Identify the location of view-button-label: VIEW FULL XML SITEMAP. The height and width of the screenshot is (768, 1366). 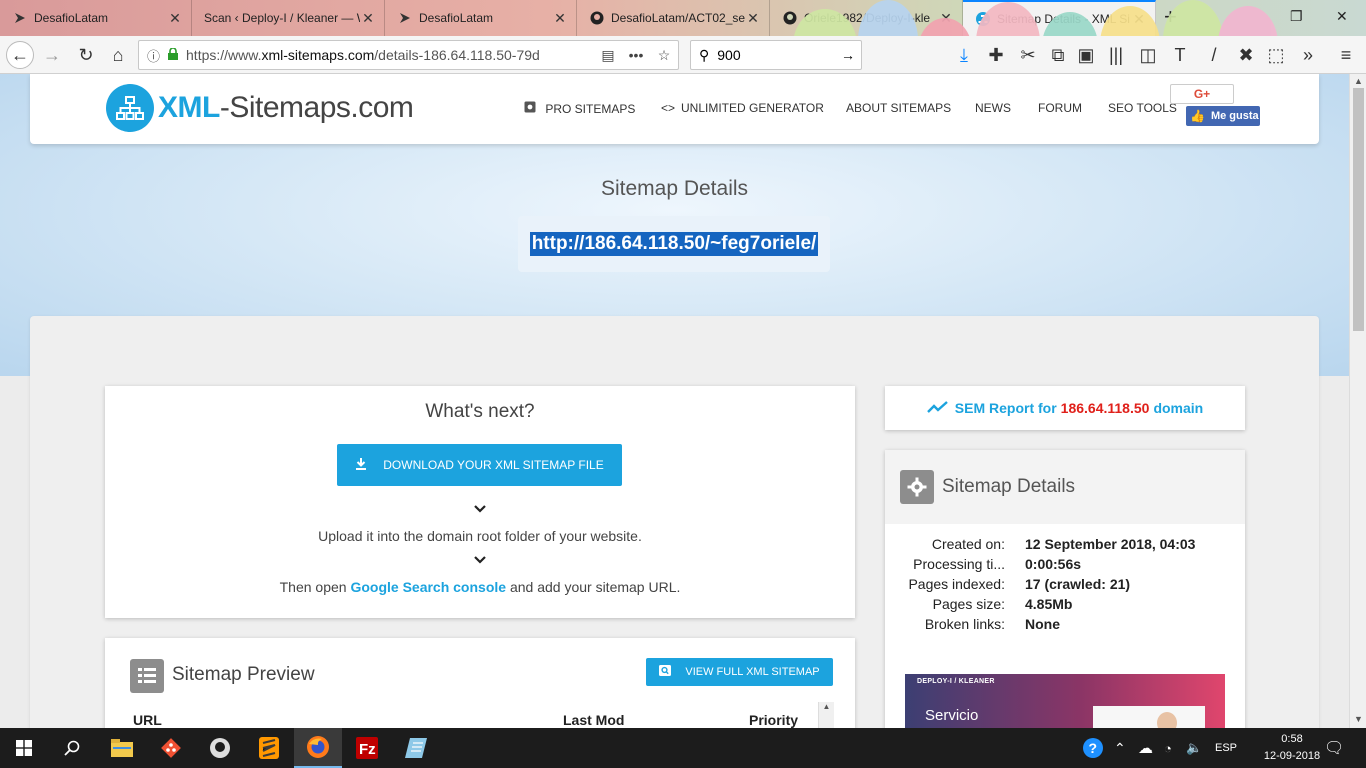
(752, 672).